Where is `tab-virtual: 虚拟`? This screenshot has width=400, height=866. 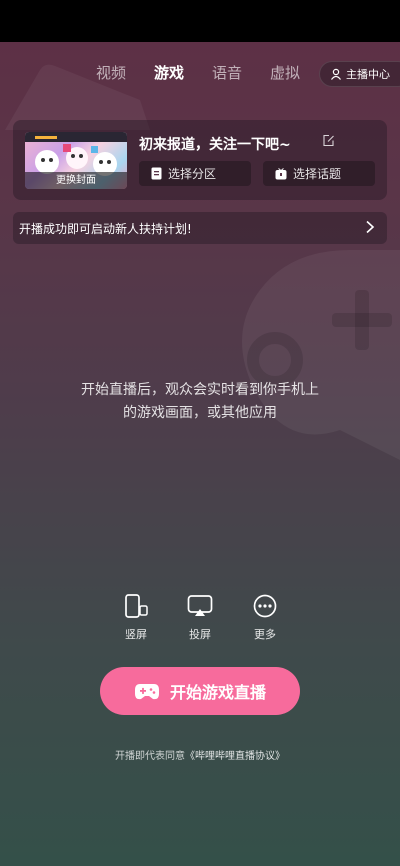 tab-virtual: 虚拟 is located at coordinates (285, 72).